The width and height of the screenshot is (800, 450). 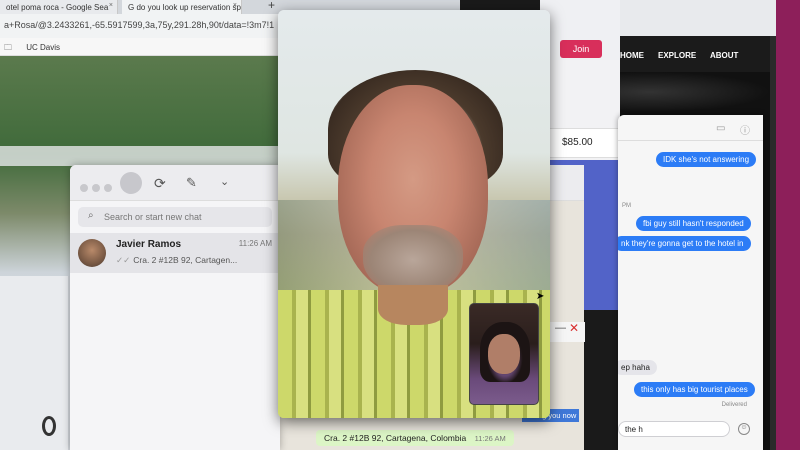 What do you see at coordinates (123, 260) in the screenshot?
I see `double-check-icon: ✓✓` at bounding box center [123, 260].